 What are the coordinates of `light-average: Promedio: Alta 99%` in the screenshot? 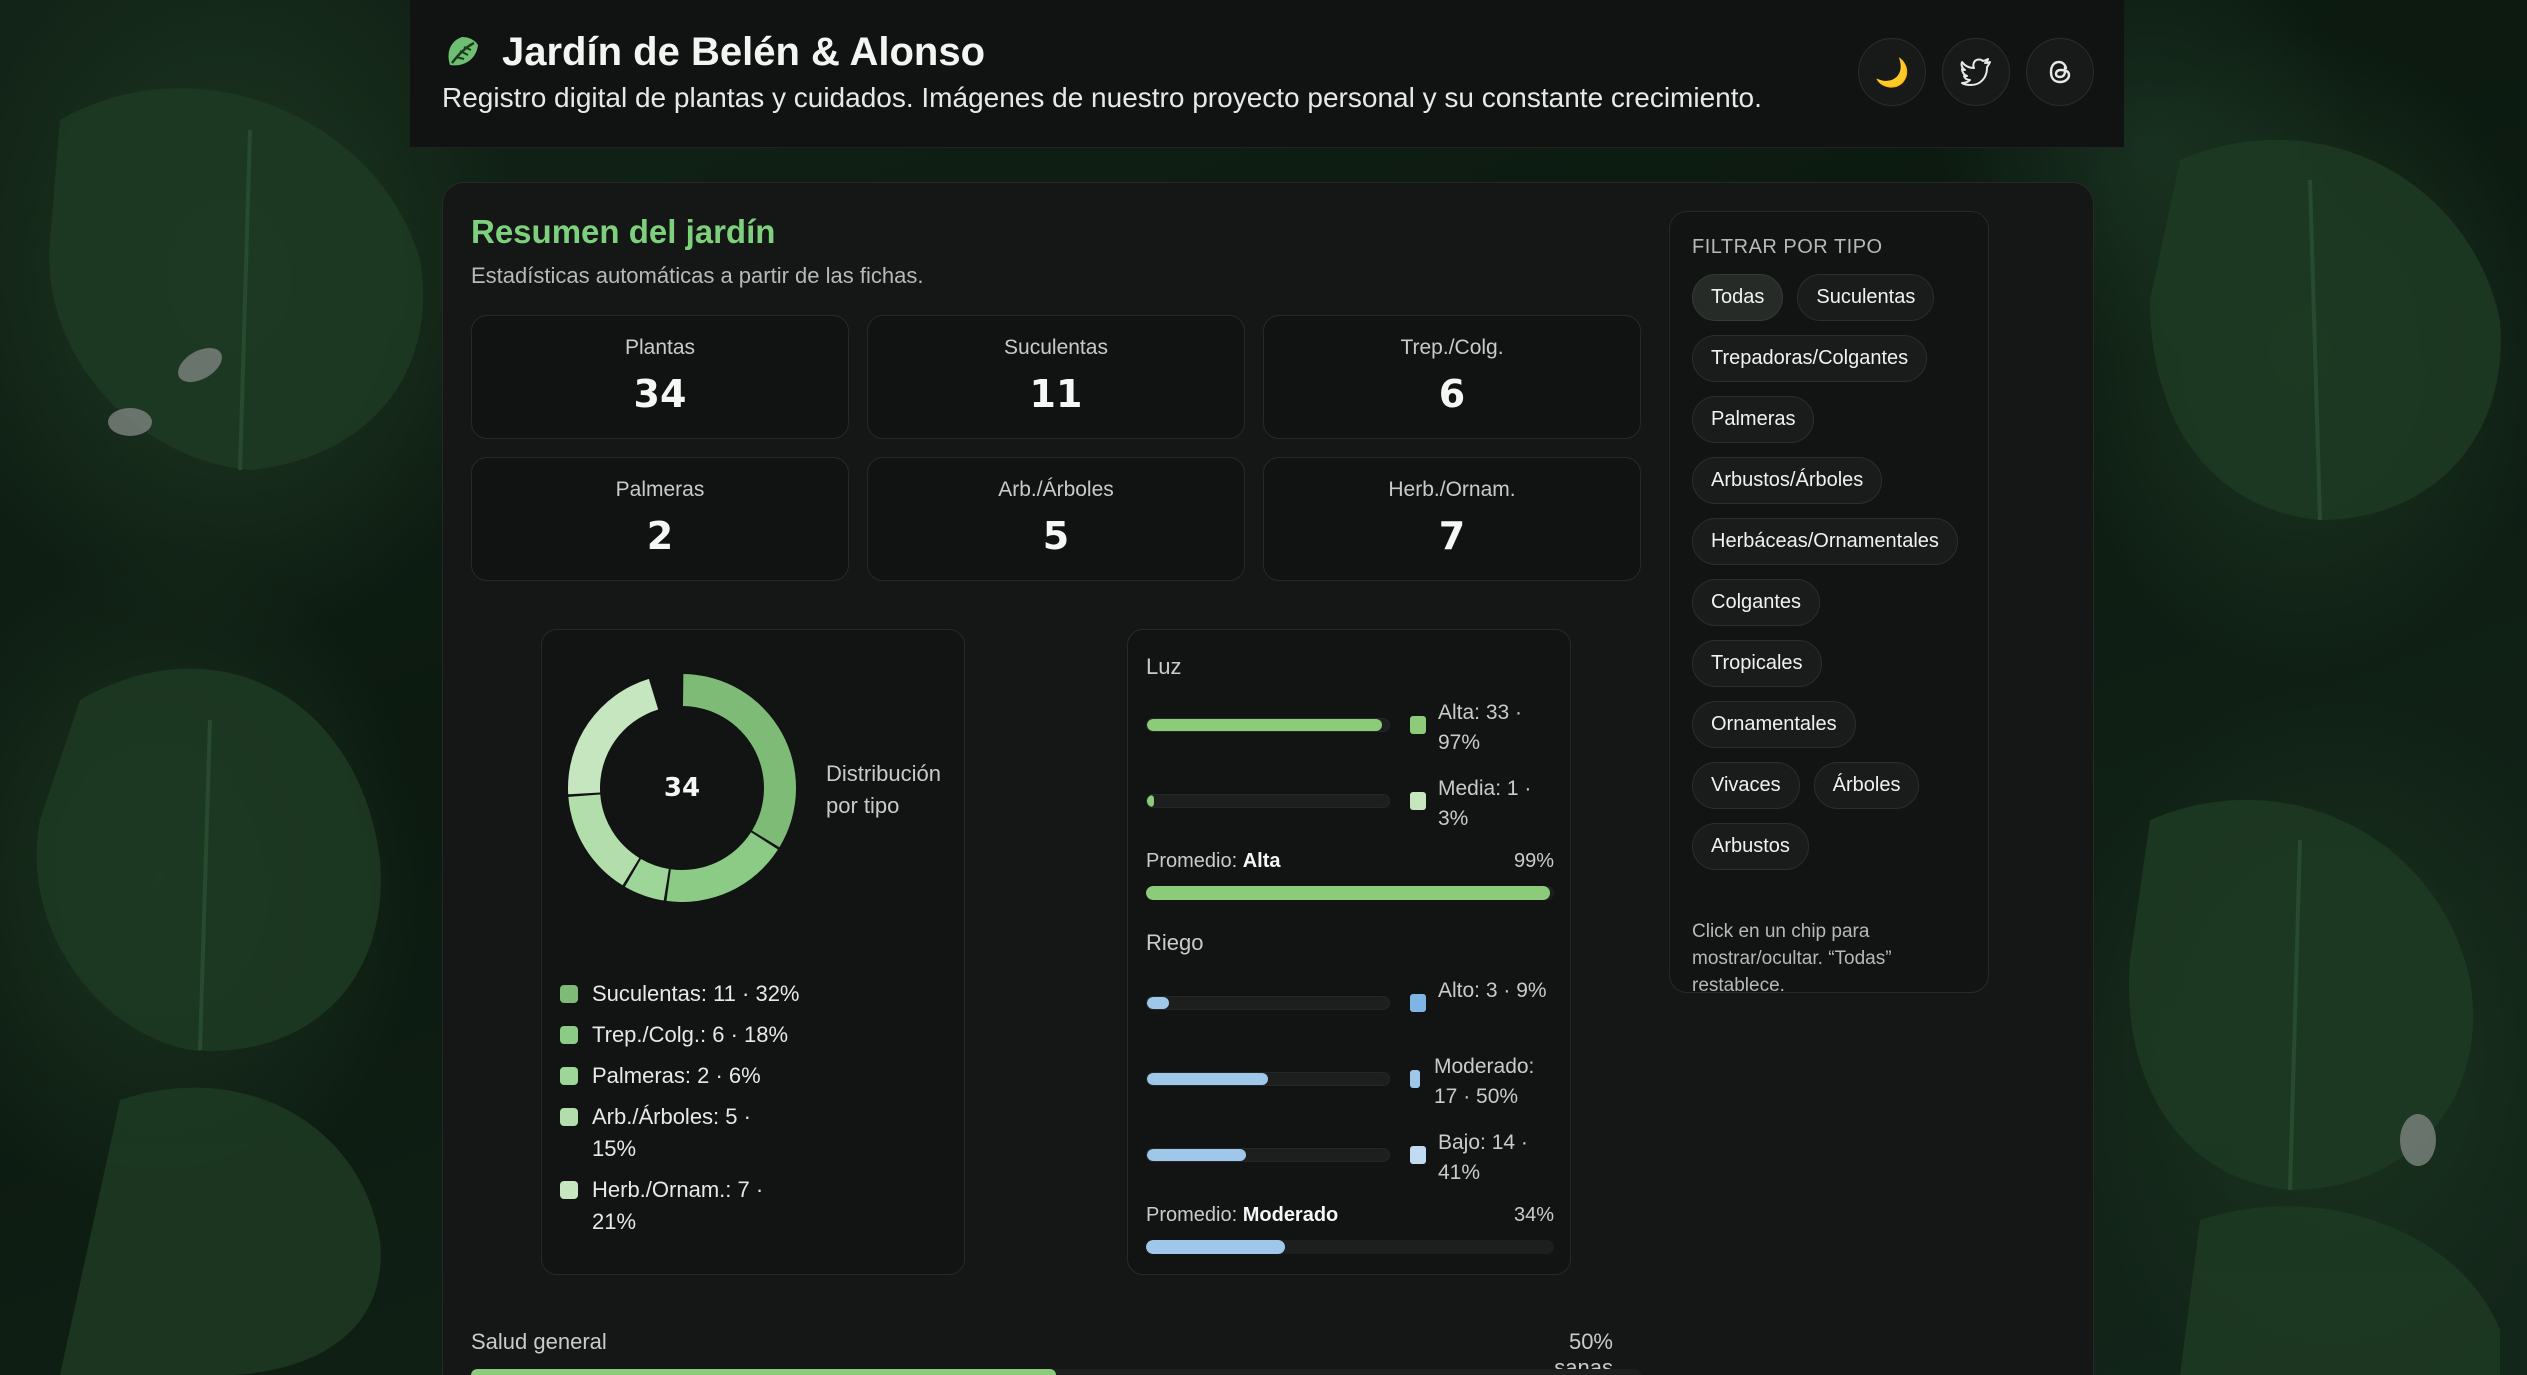 It's located at (1350, 861).